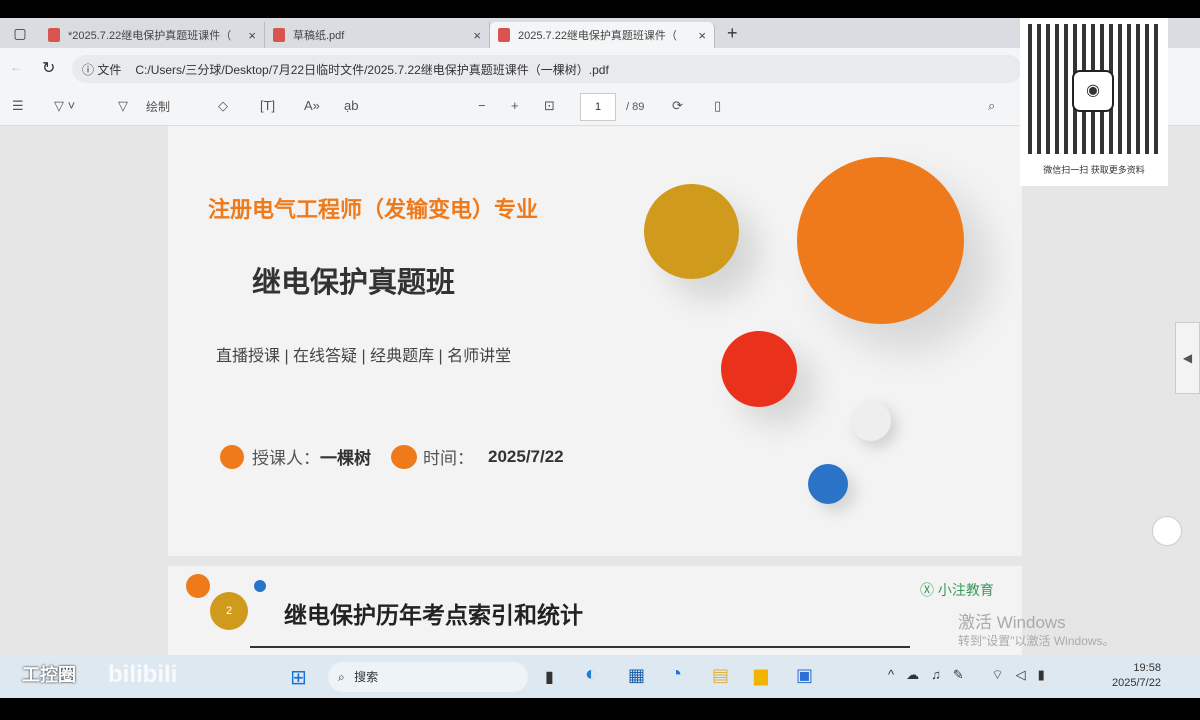  I want to click on blue-circle, so click(828, 484).